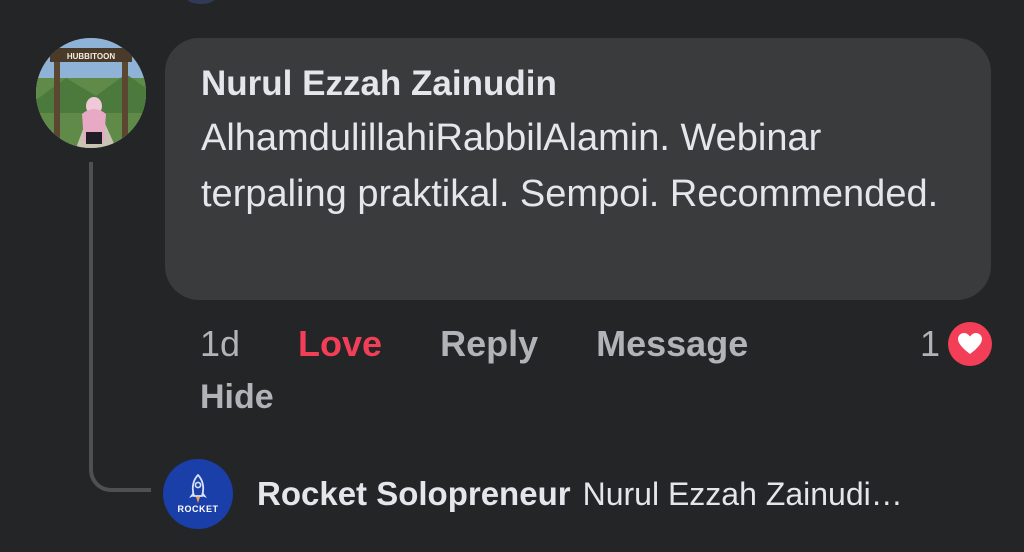 Image resolution: width=1024 pixels, height=552 pixels. I want to click on message-button: Message, so click(672, 344).